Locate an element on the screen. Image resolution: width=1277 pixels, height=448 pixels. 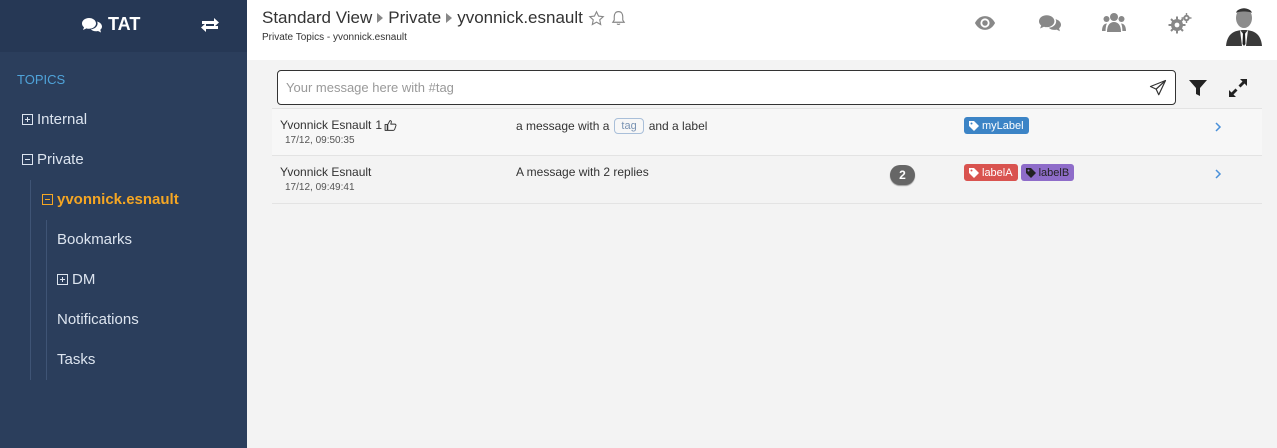
sidebar-item-internal: Internal is located at coordinates (54, 119).